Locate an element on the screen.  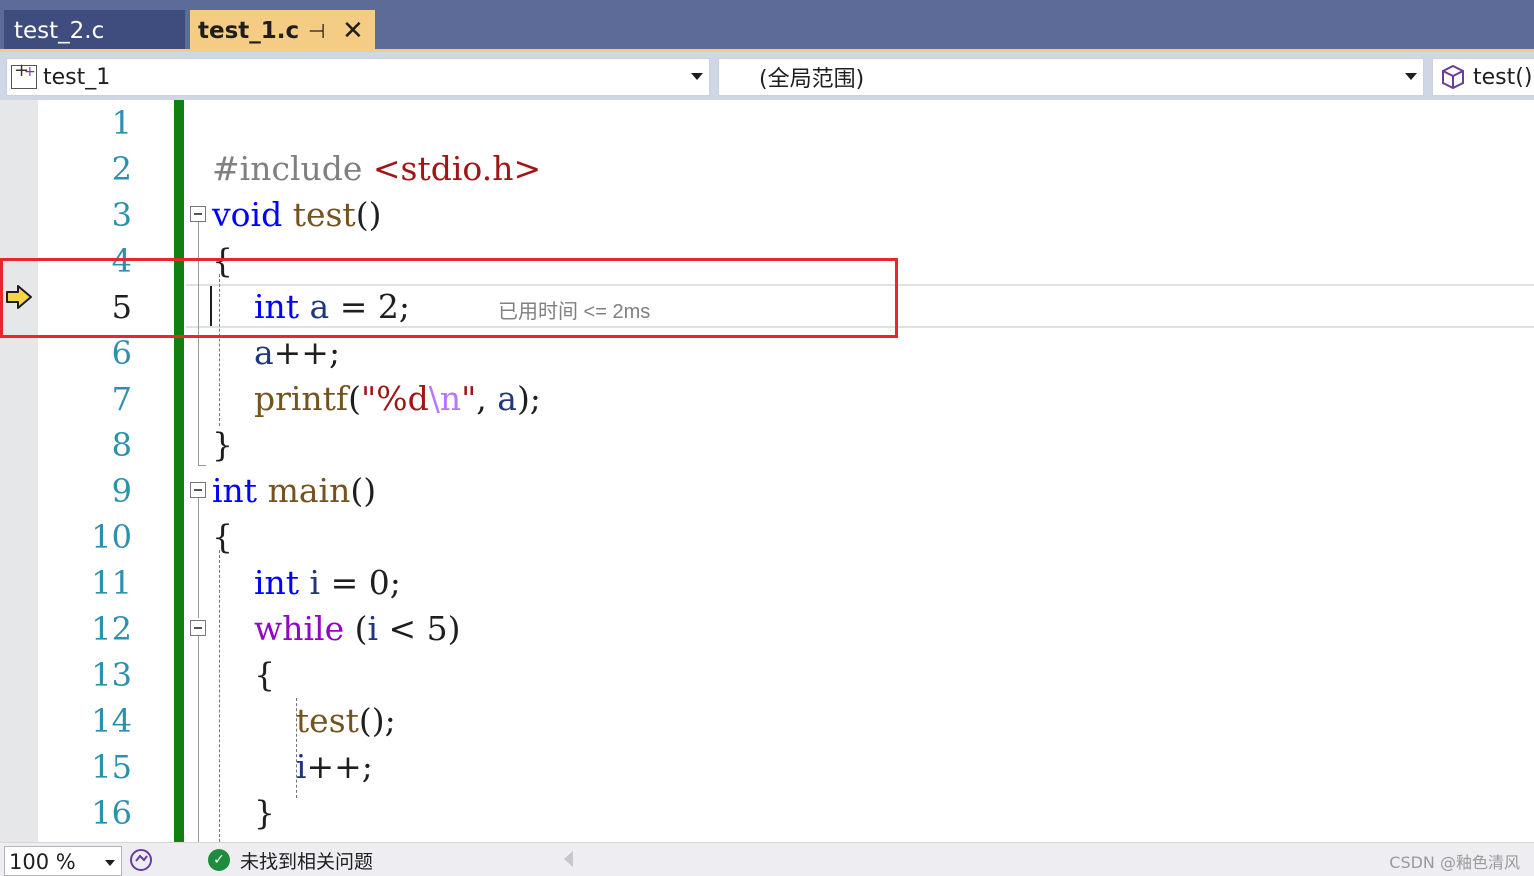
tab-test-2-c: test_2.c is located at coordinates (94, 31).